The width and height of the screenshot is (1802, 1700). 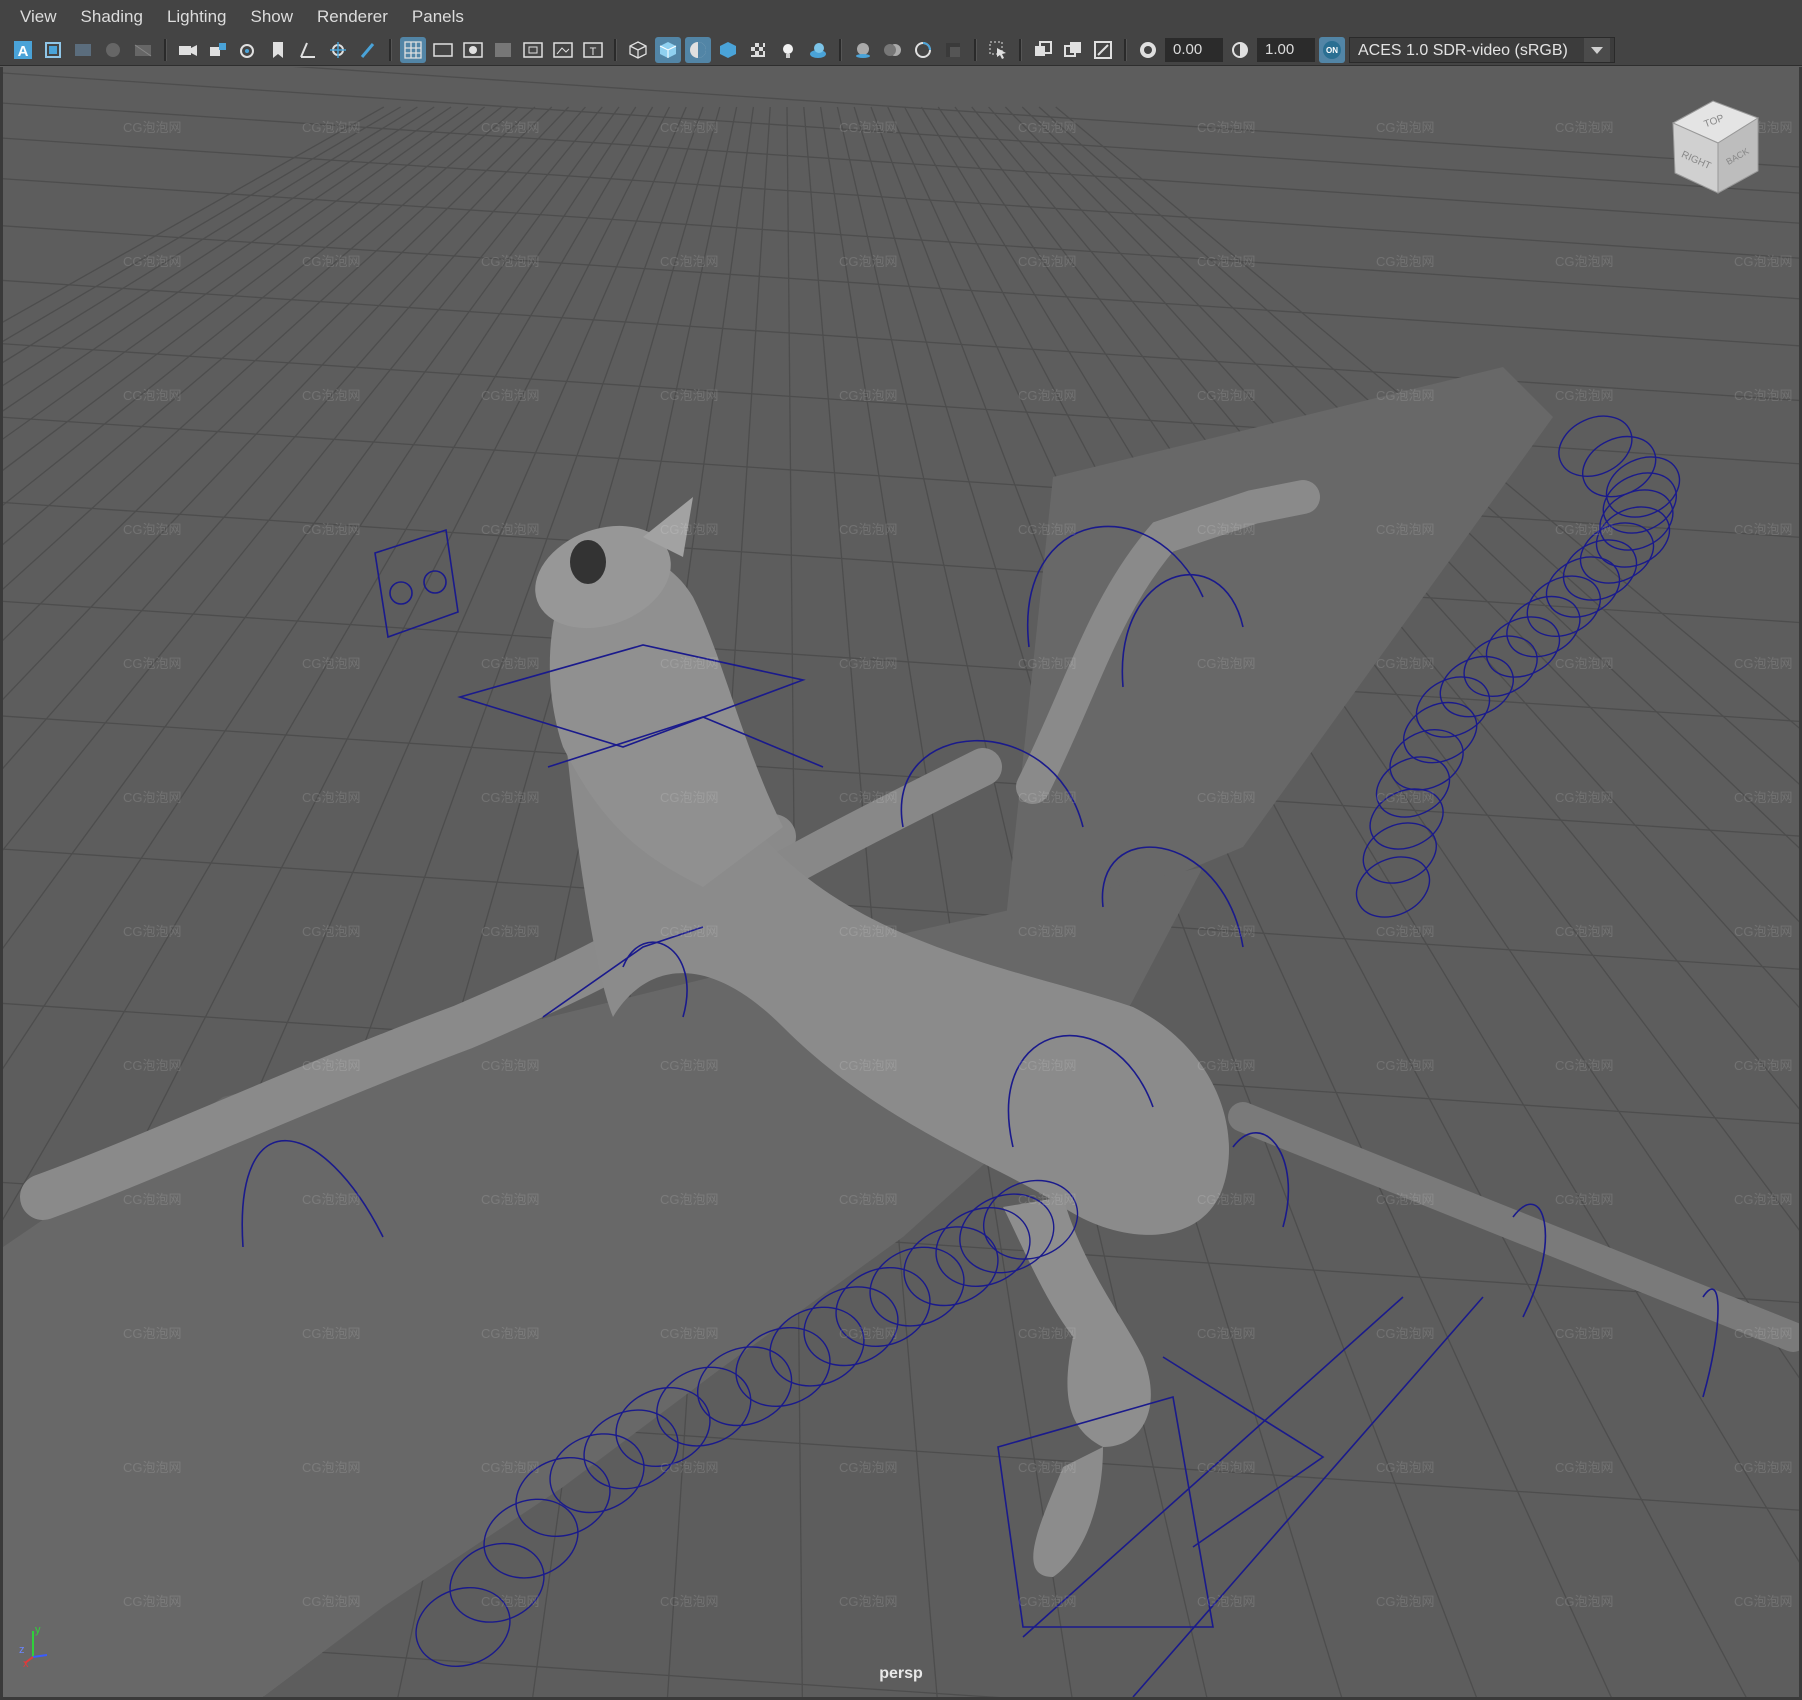 What do you see at coordinates (758, 50) in the screenshot?
I see `textured-icon` at bounding box center [758, 50].